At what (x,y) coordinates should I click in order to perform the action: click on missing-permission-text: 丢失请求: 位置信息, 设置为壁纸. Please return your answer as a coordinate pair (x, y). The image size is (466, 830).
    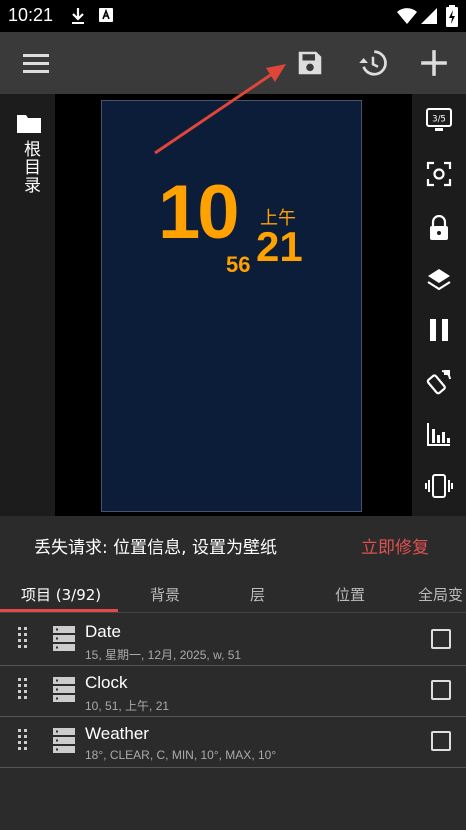
    Looking at the image, I should click on (155, 548).